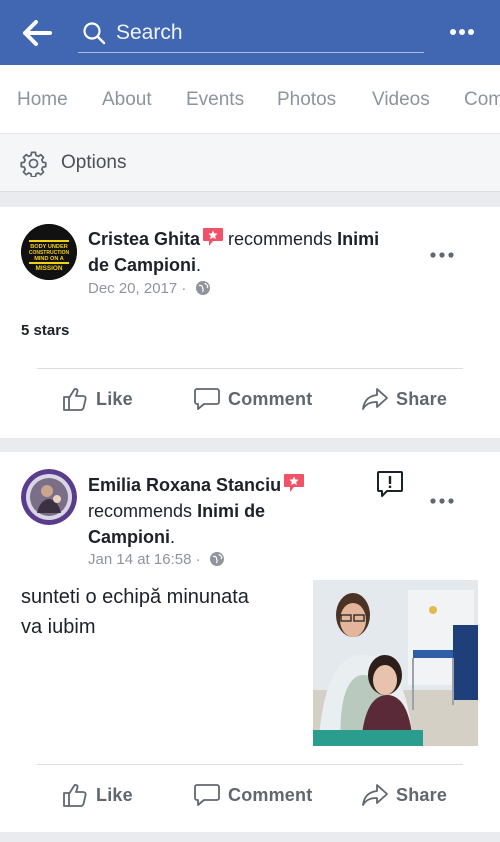 Image resolution: width=500 pixels, height=842 pixels. What do you see at coordinates (49, 497) in the screenshot?
I see `avatar` at bounding box center [49, 497].